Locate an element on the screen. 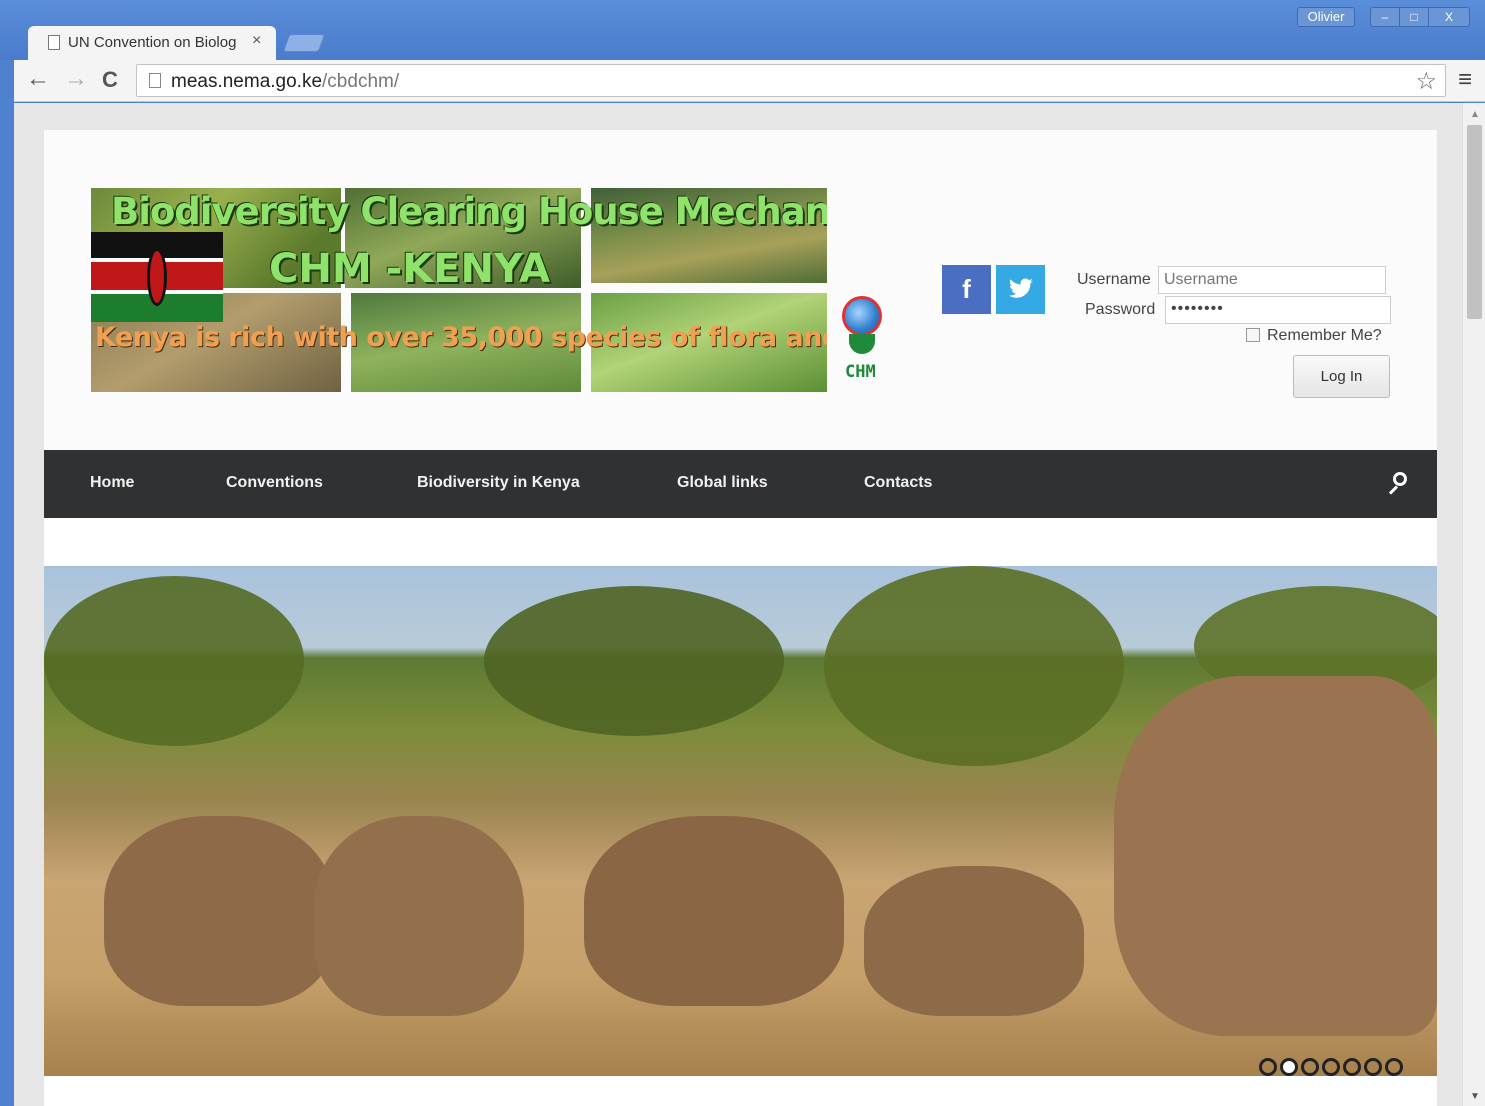 The height and width of the screenshot is (1106, 1485). browser-tab: UN Convention on Biolog × is located at coordinates (152, 43).